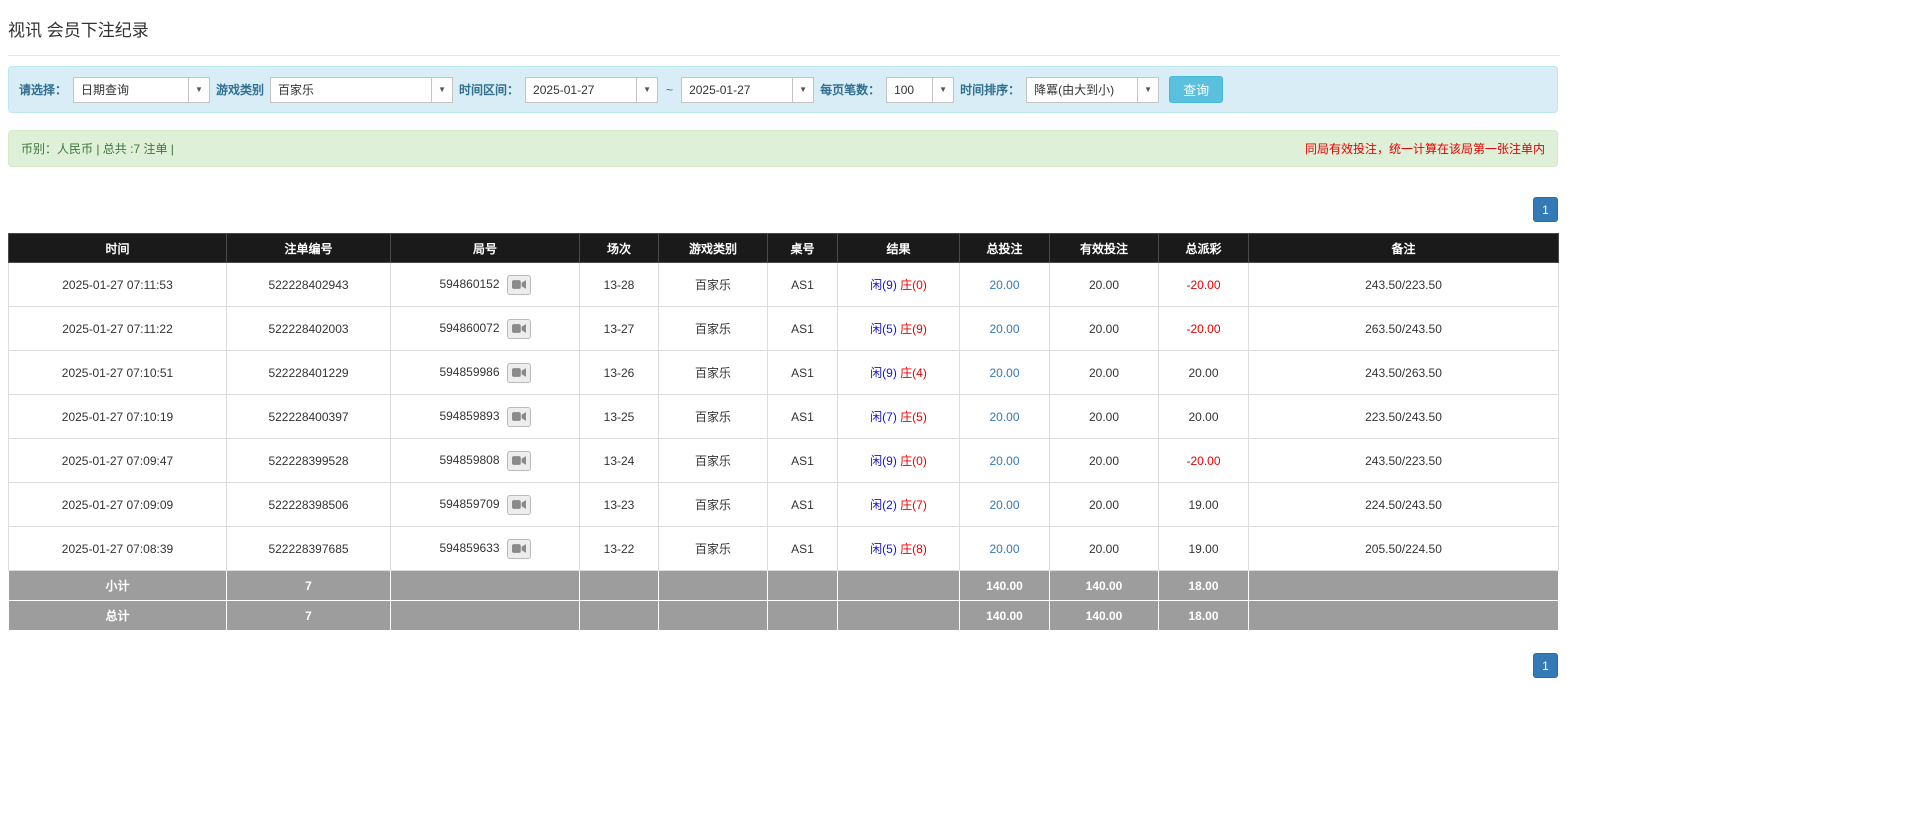 The height and width of the screenshot is (829, 1911). I want to click on cell-session: 13-27, so click(619, 328).